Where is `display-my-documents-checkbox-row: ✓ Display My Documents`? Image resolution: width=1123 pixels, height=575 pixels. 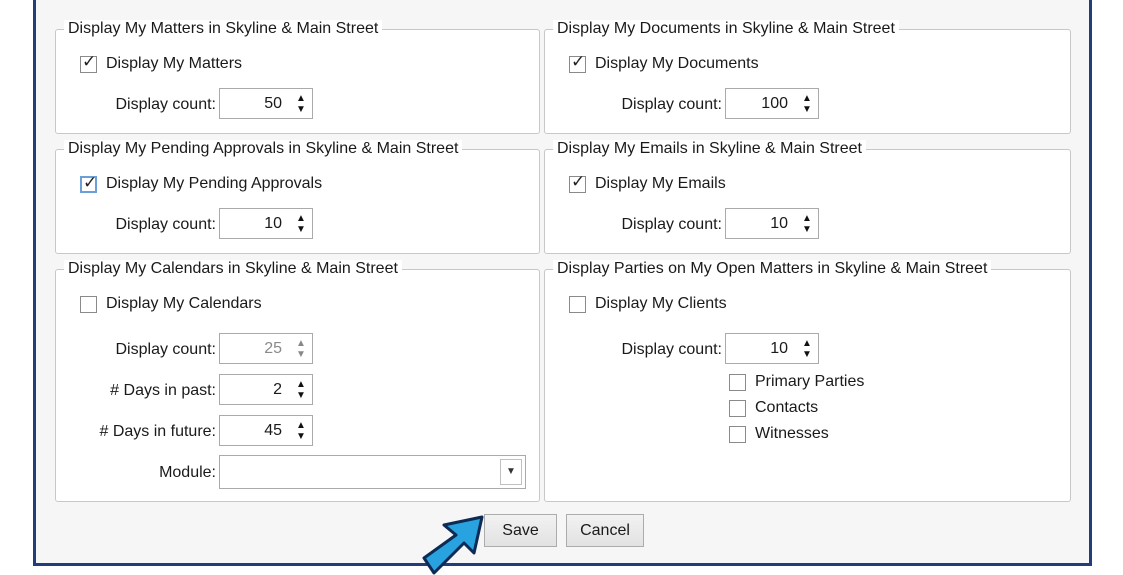
display-my-documents-checkbox-row: ✓ Display My Documents is located at coordinates (664, 63).